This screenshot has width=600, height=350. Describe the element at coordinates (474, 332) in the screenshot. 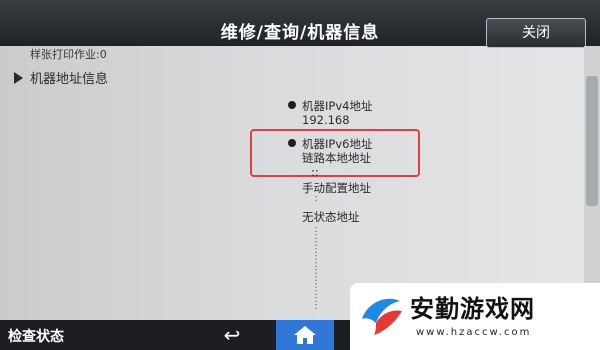

I see `logo-domain-text: www.hzaccw.com` at that location.